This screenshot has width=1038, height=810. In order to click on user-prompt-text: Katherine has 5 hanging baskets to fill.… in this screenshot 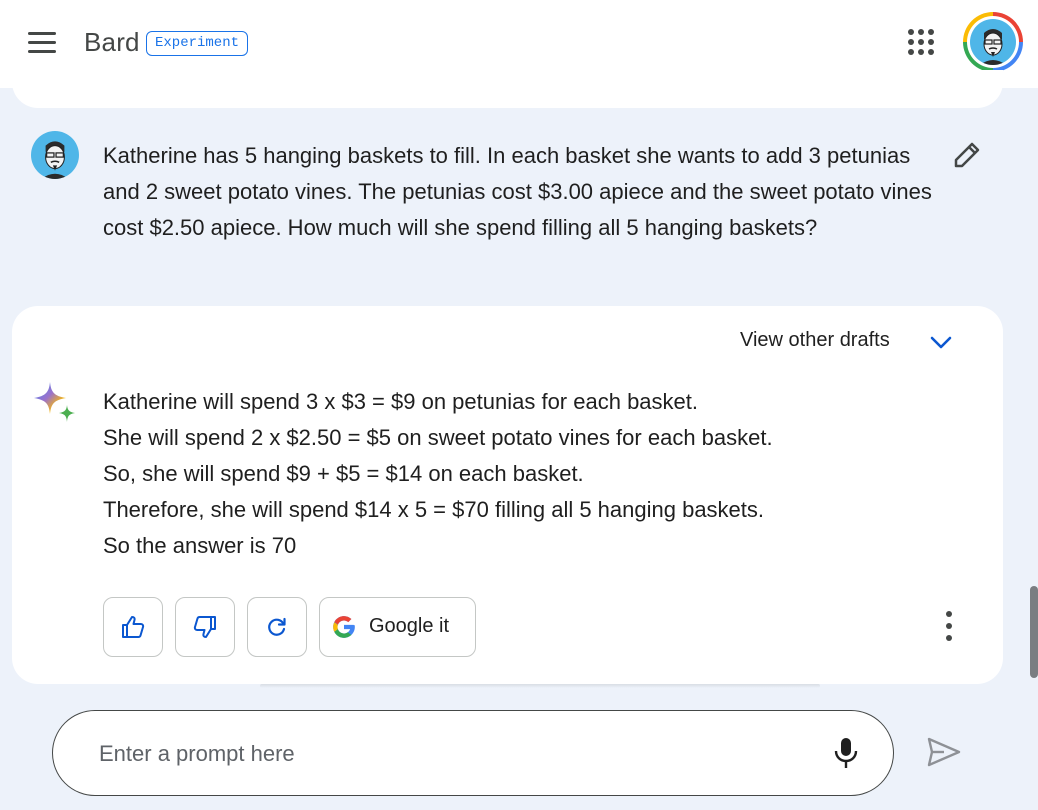, I will do `click(517, 191)`.